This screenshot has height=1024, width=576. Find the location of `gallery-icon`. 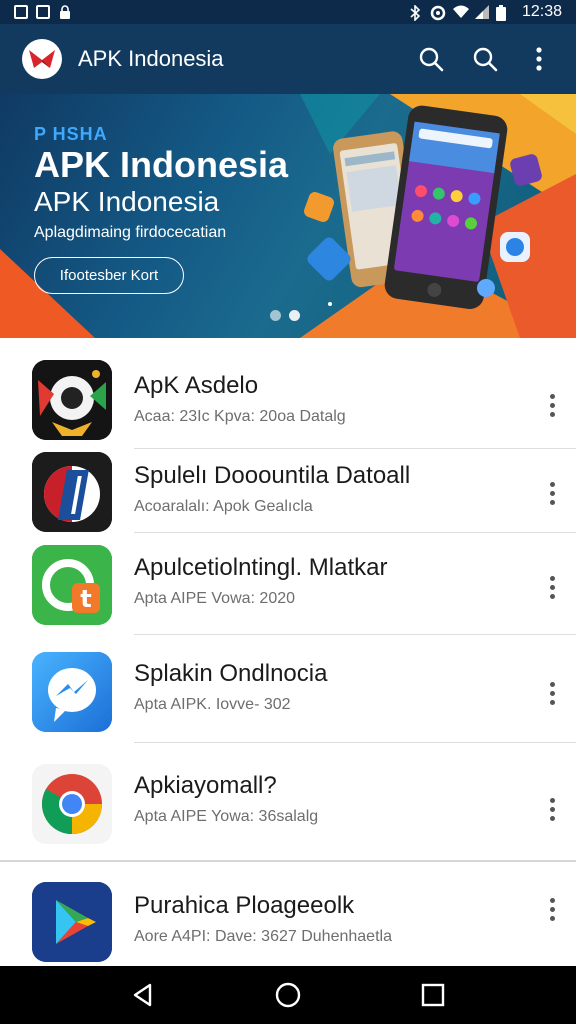

gallery-icon is located at coordinates (43, 12).